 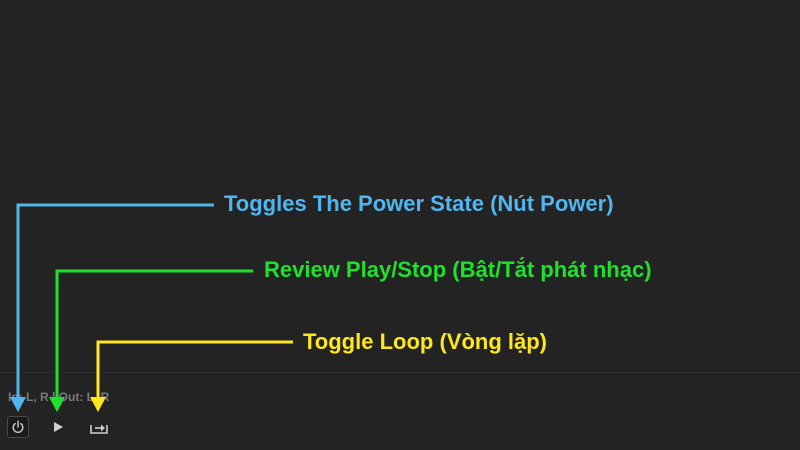 I want to click on play-stop-button, so click(x=58, y=427).